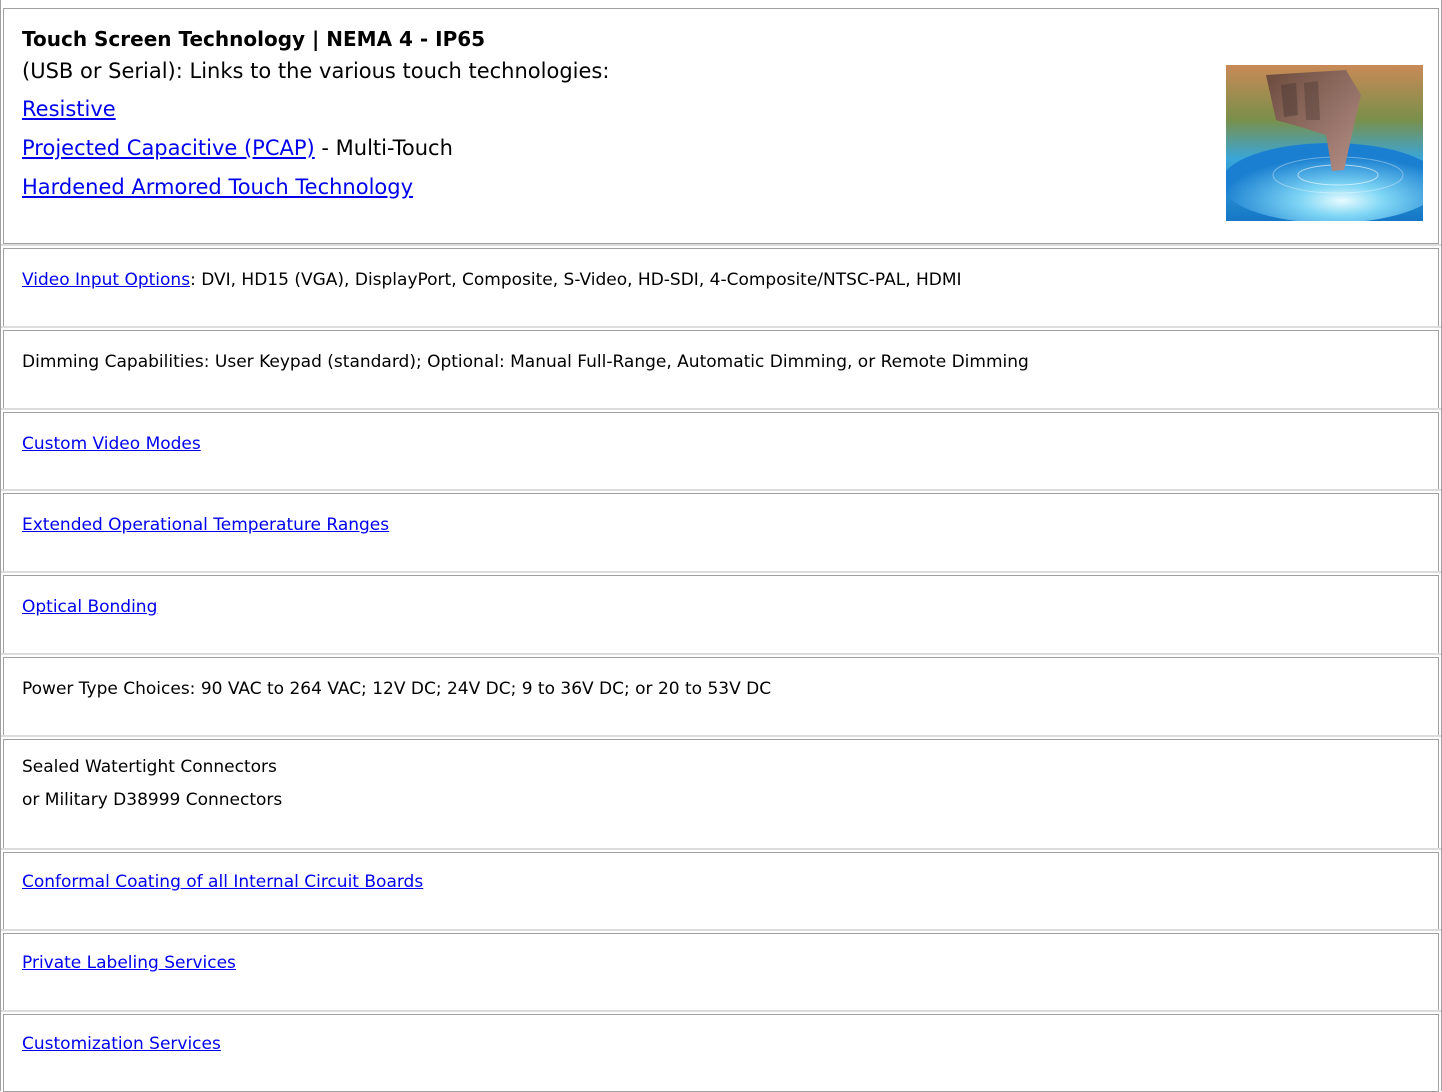  Describe the element at coordinates (168, 148) in the screenshot. I see `pcap-link: Projected Capacitive (PCAP)` at that location.